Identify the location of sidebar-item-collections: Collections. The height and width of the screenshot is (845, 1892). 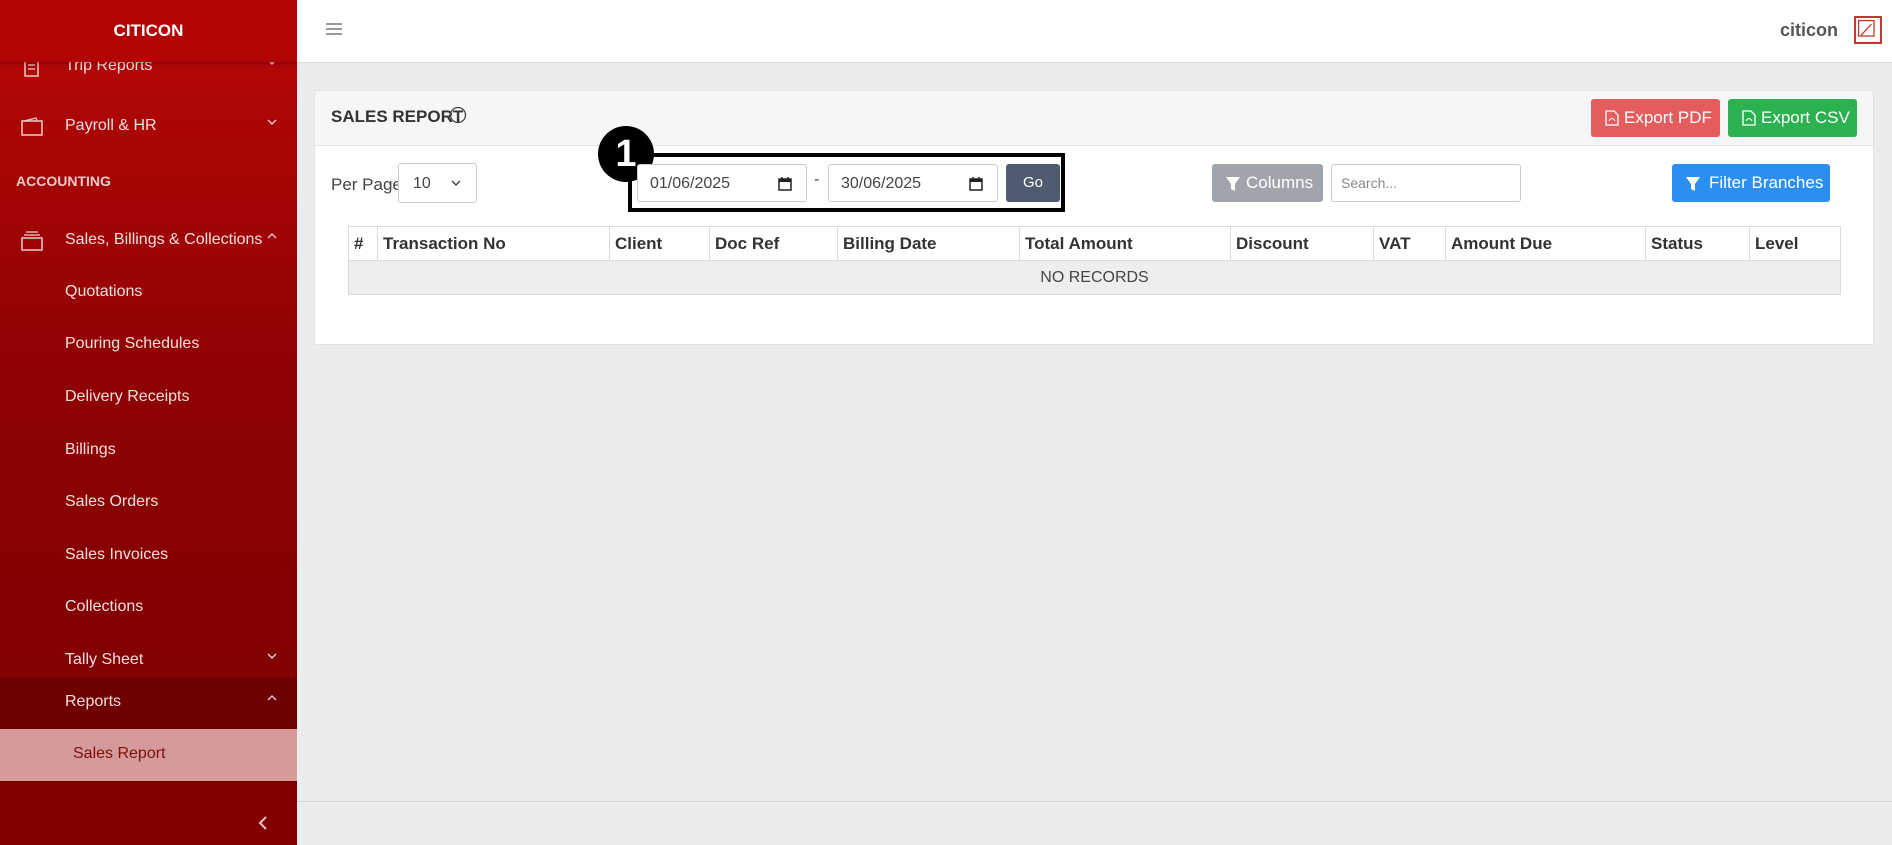
(148, 608).